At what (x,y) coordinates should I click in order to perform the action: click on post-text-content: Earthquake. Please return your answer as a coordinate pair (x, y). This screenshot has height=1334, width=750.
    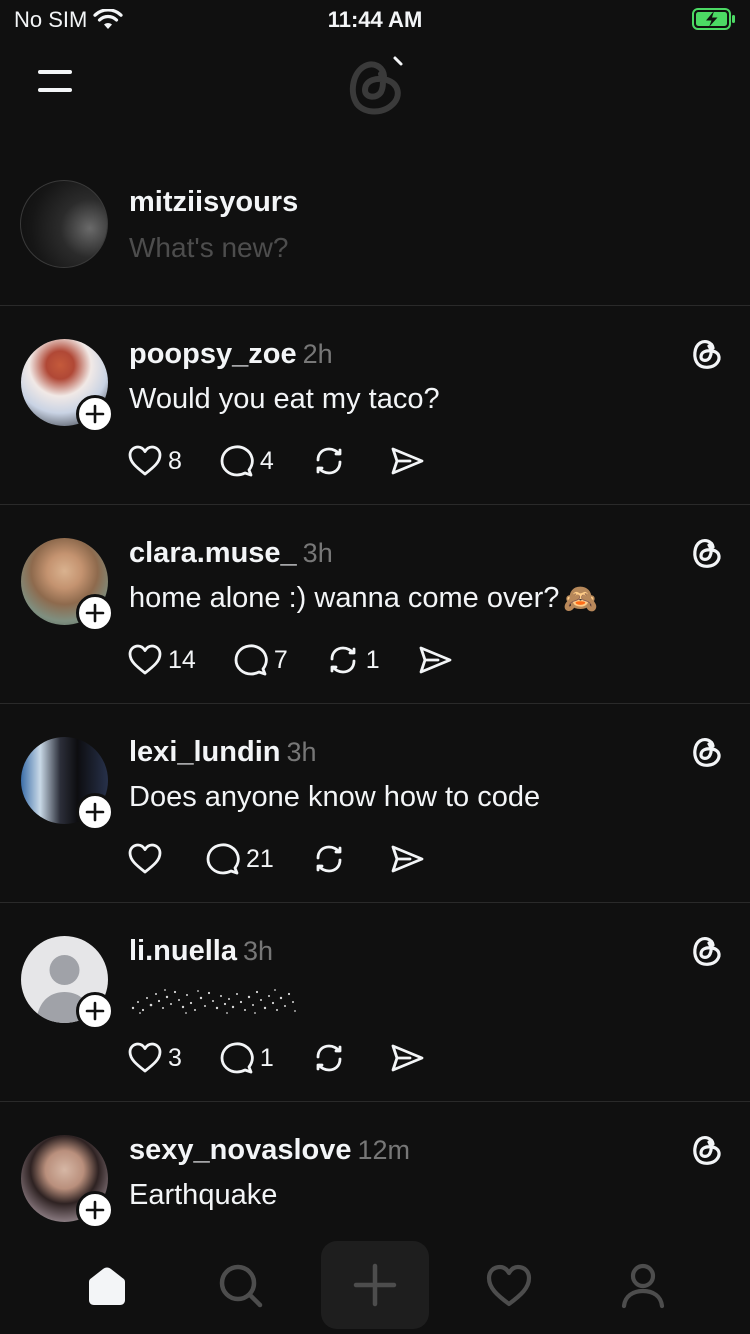
    Looking at the image, I should click on (203, 1195).